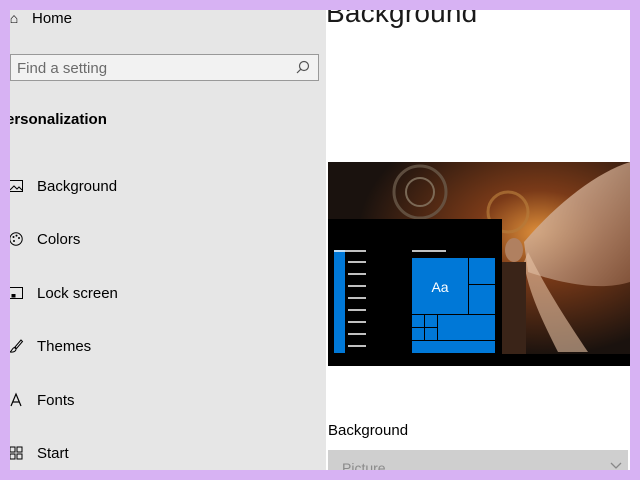 The image size is (640, 480). I want to click on home-icon: ⌂, so click(14, 18).